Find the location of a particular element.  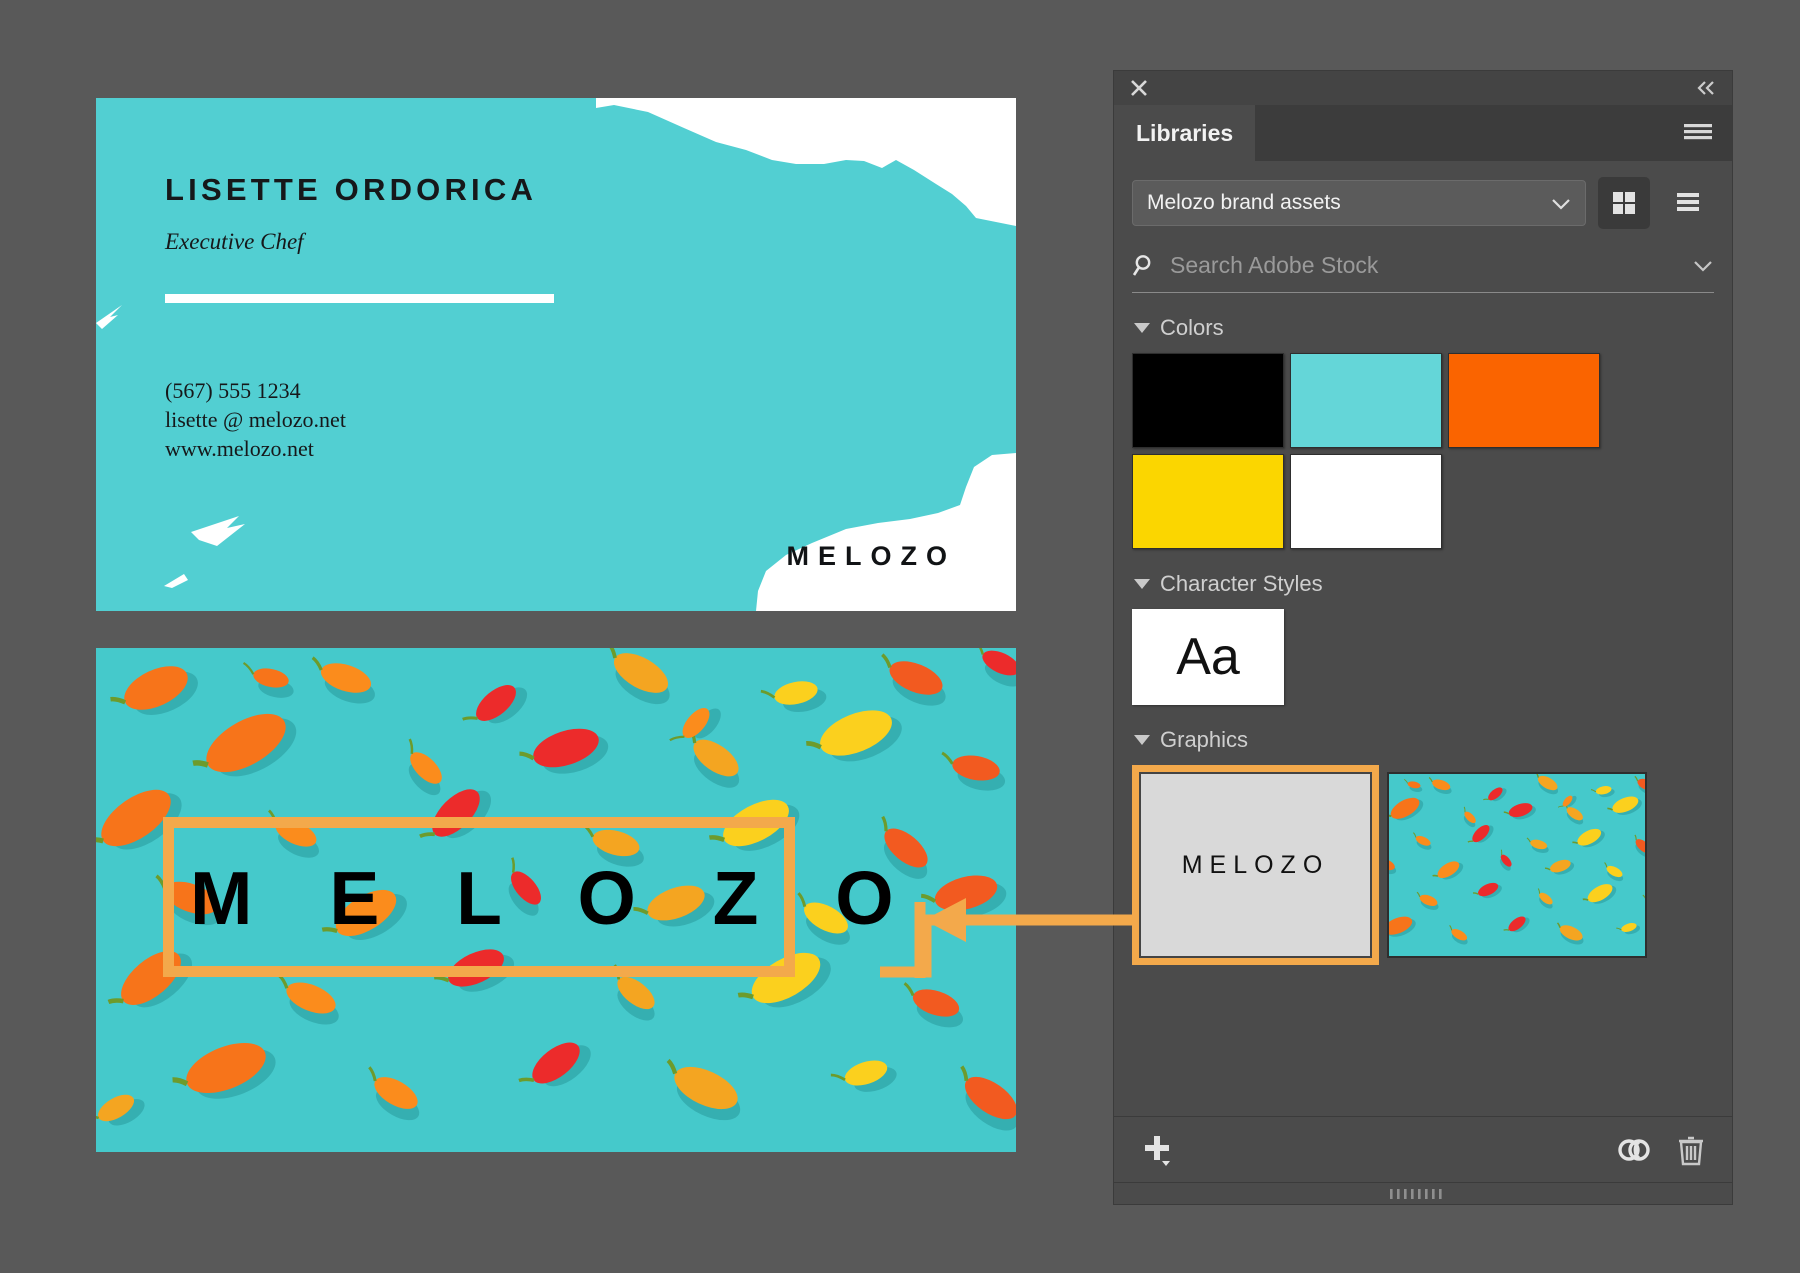

footer-right-actions is located at coordinates (1661, 1150).